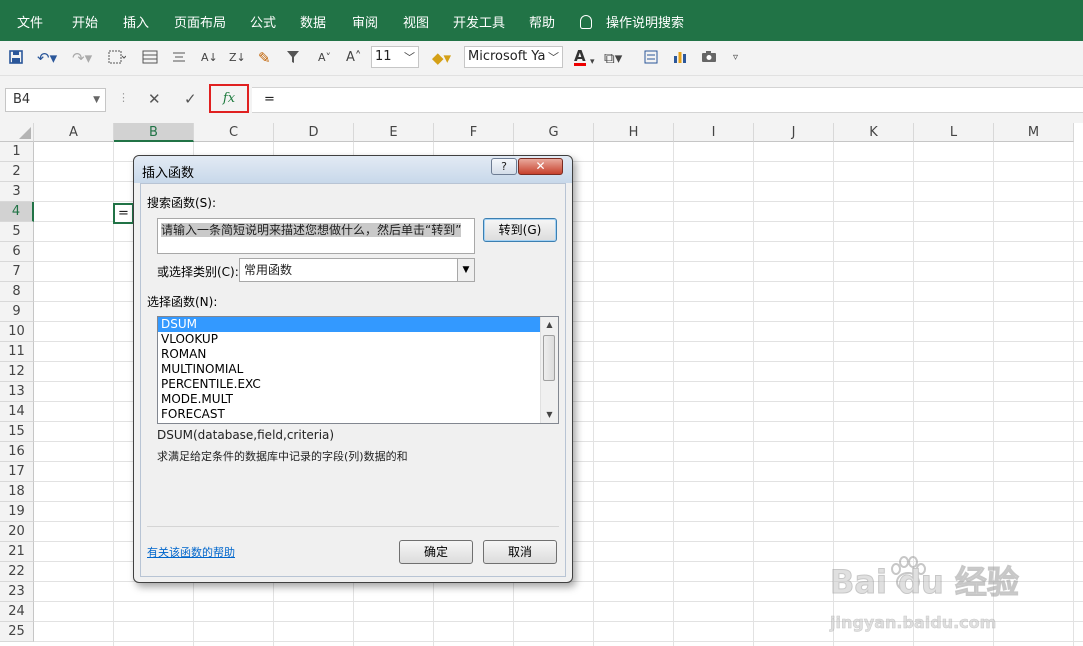  What do you see at coordinates (16, 58) in the screenshot?
I see `save-icon` at bounding box center [16, 58].